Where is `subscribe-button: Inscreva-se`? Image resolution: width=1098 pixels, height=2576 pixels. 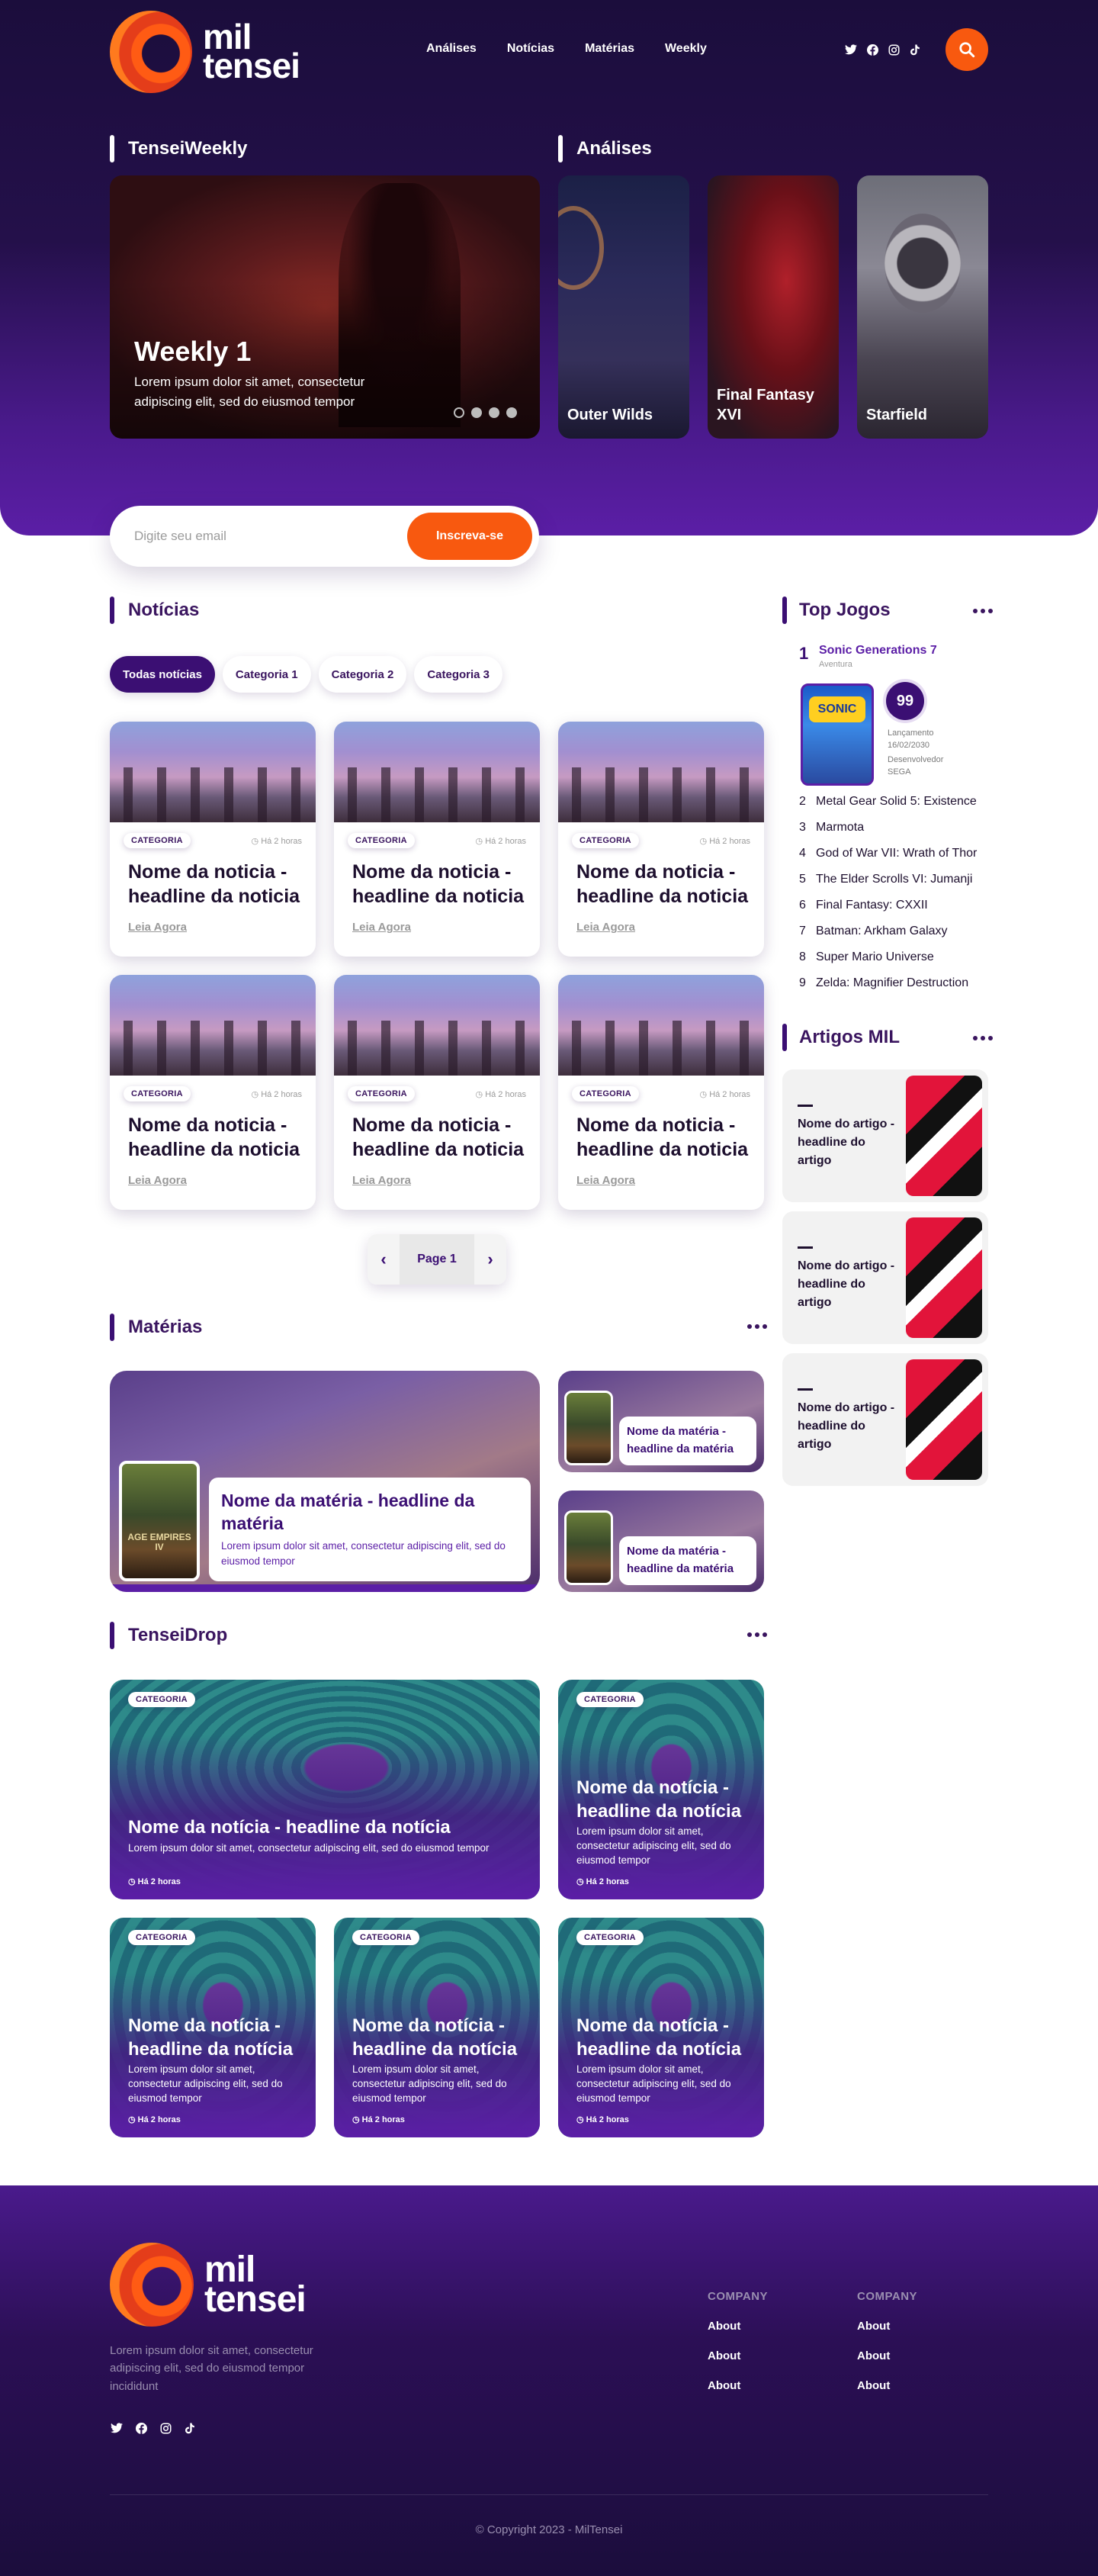 subscribe-button: Inscreva-se is located at coordinates (469, 536).